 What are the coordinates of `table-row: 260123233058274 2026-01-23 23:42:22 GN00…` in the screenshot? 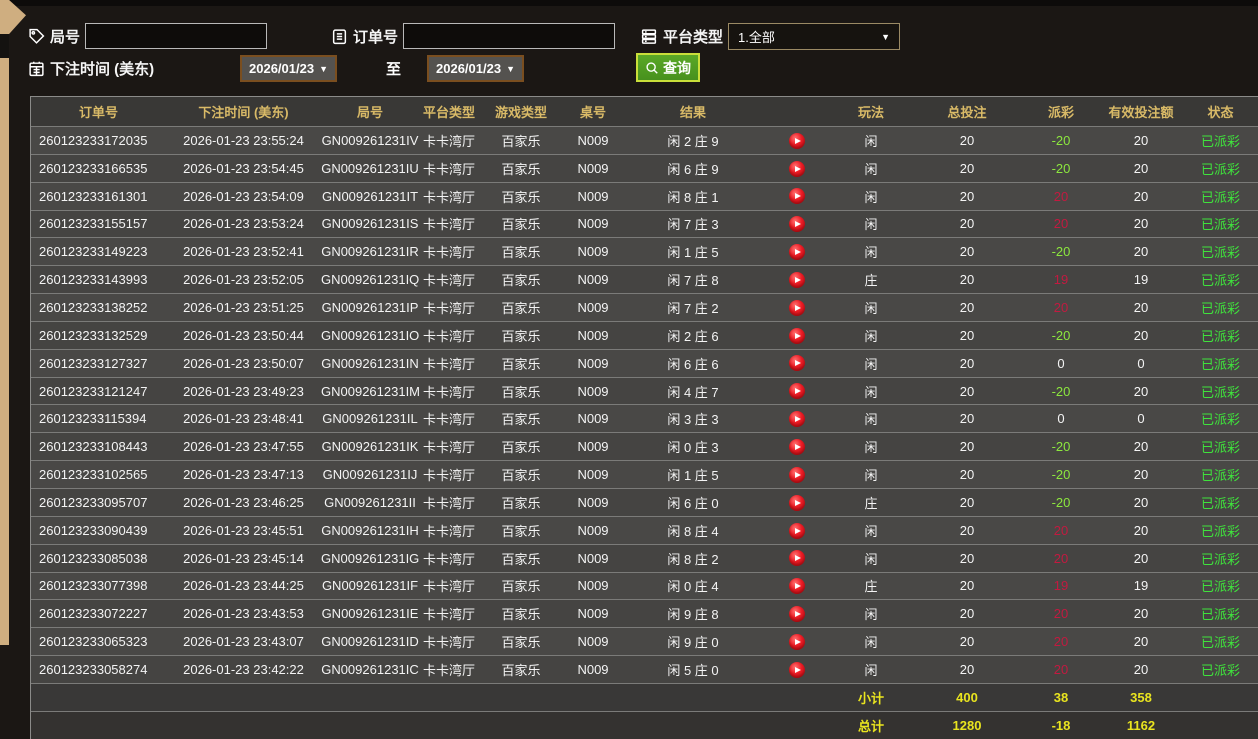 It's located at (644, 669).